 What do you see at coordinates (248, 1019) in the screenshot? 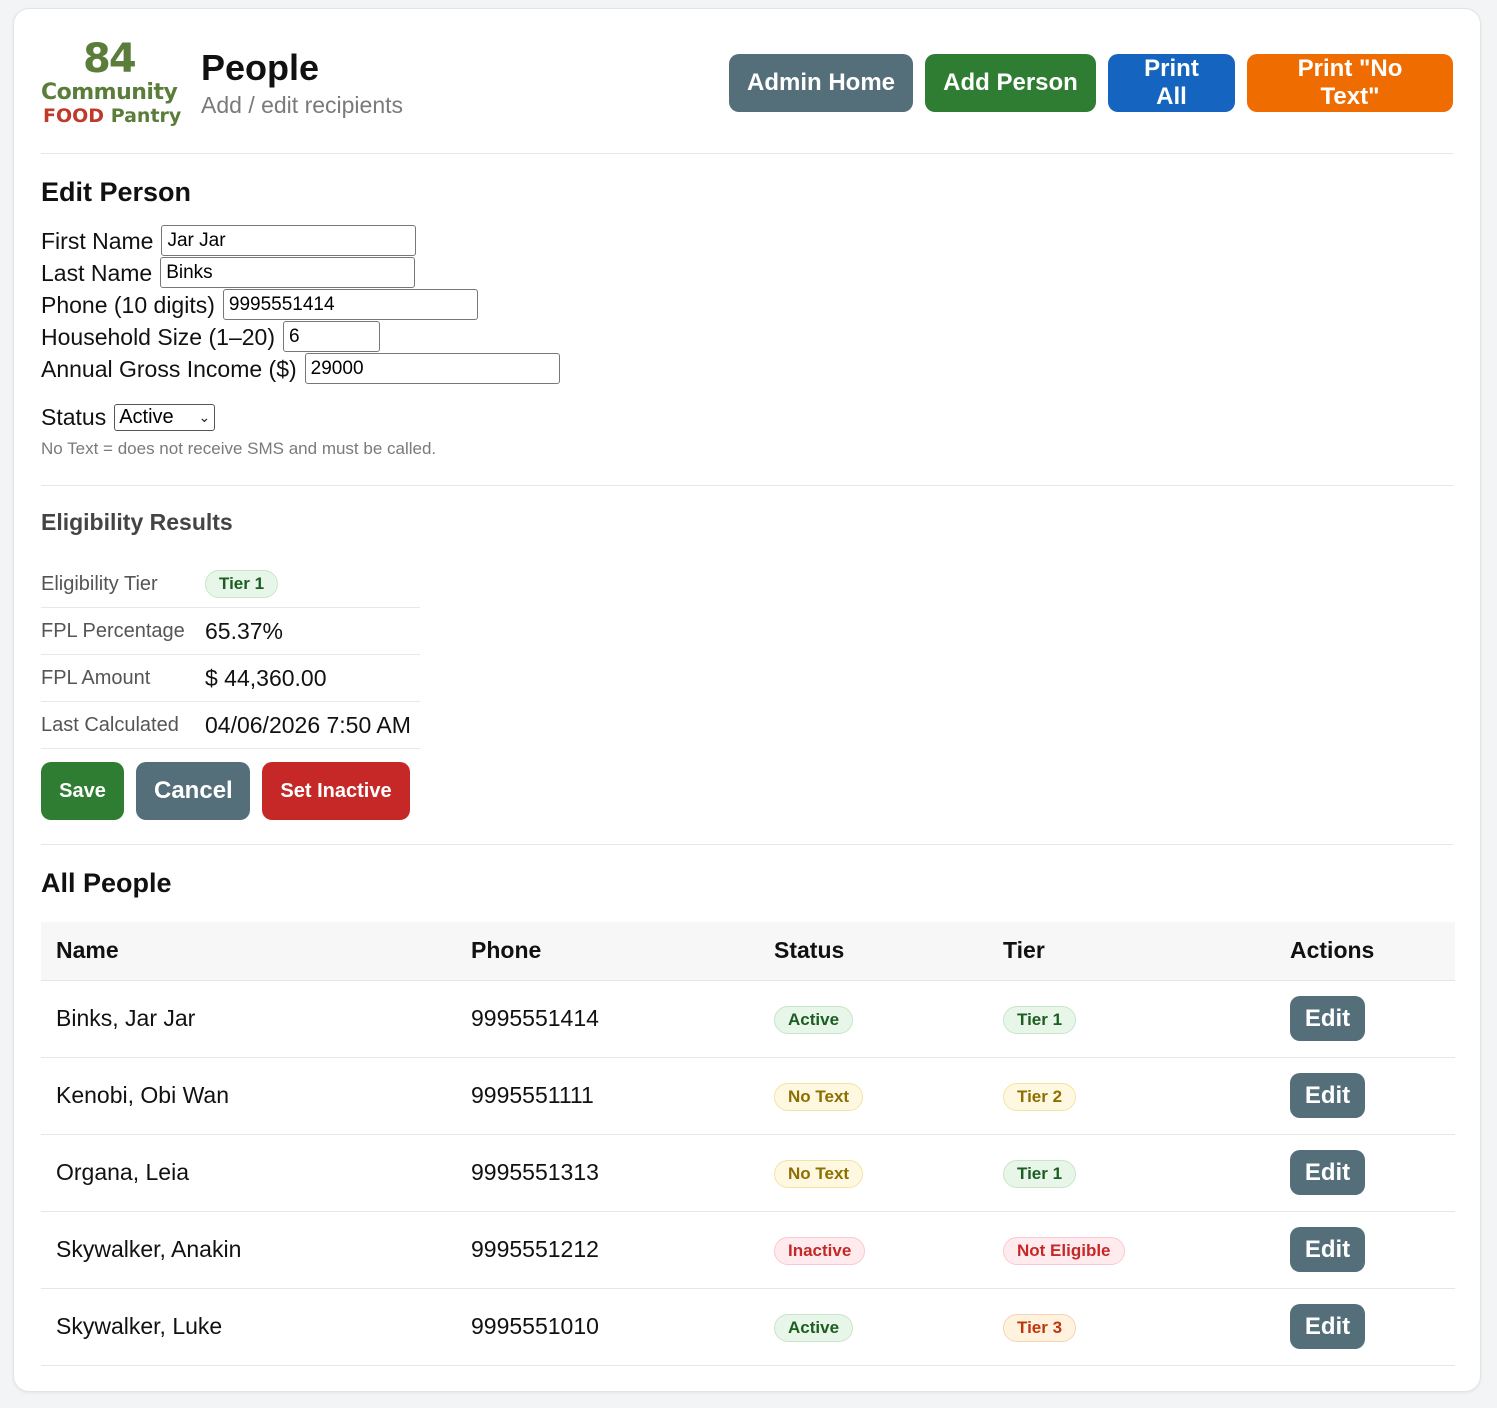
I see `person-name: Binks, Jar Jar` at bounding box center [248, 1019].